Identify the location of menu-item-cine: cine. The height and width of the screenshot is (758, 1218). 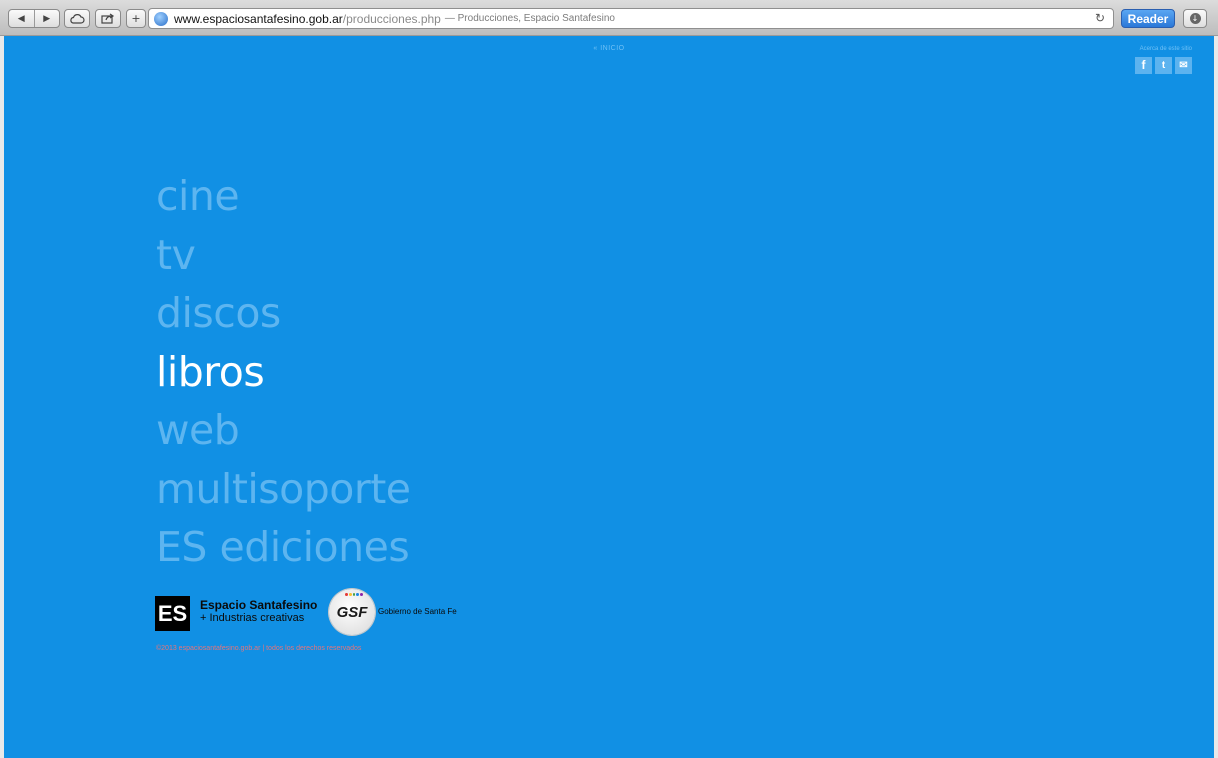
(283, 196).